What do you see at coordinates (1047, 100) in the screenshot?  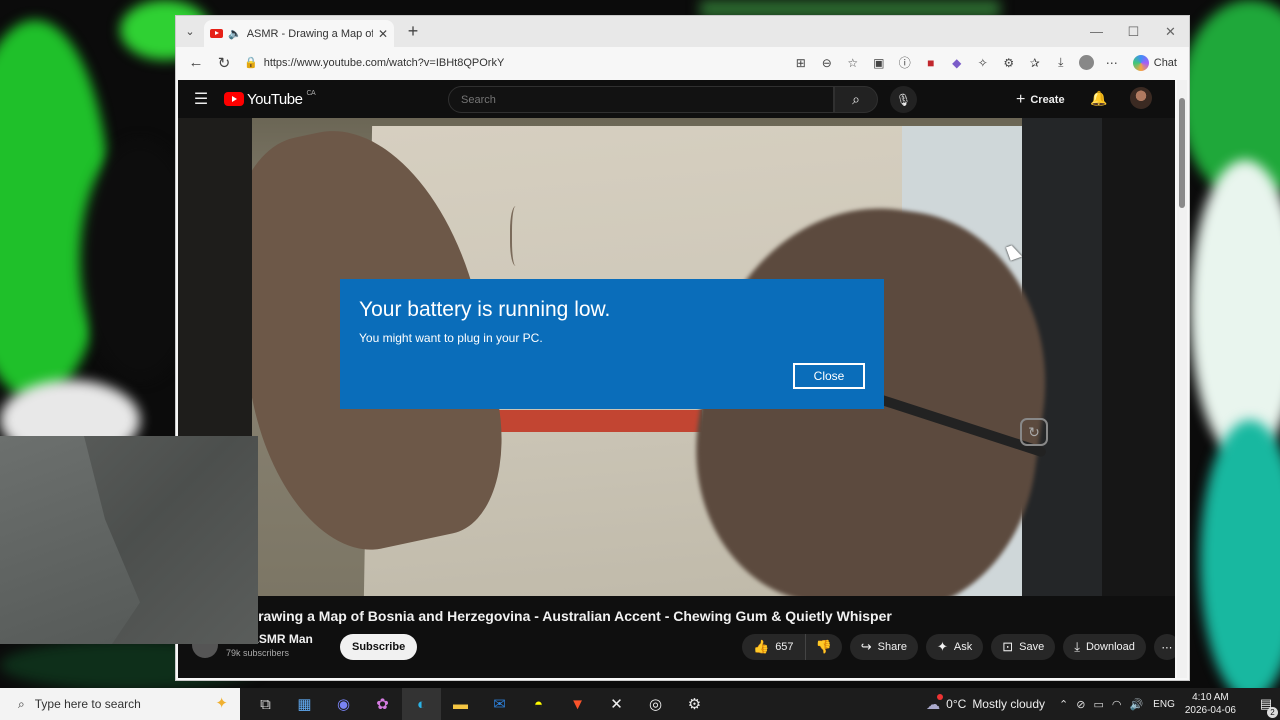 I see `create-label: Create` at bounding box center [1047, 100].